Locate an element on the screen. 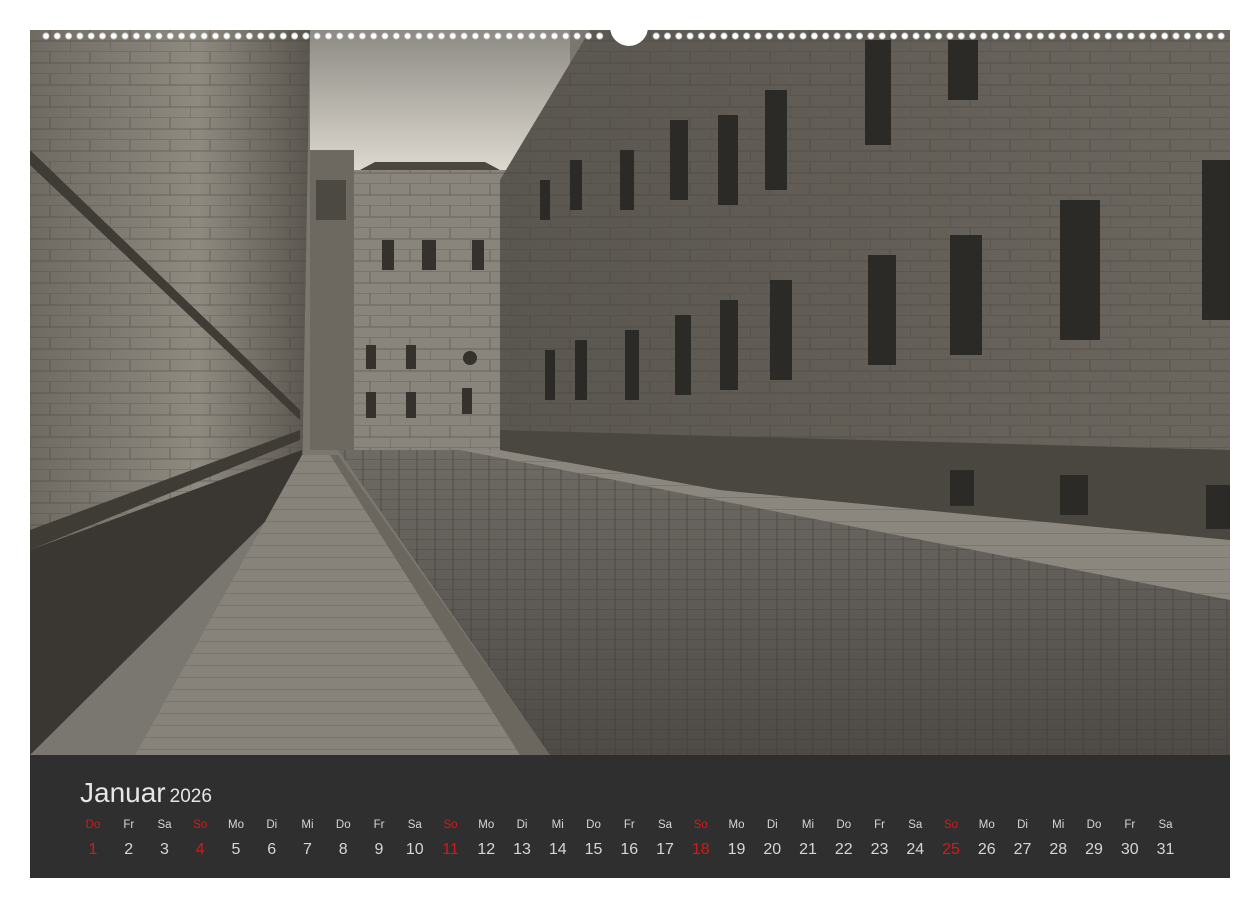 The width and height of the screenshot is (1260, 908). day-number: 18 is located at coordinates (700, 849).